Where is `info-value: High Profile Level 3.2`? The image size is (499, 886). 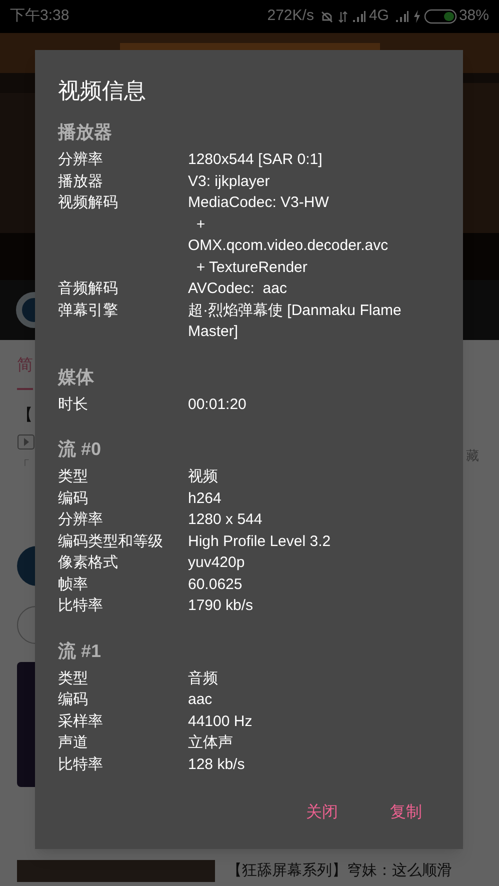 info-value: High Profile Level 3.2 is located at coordinates (260, 542).